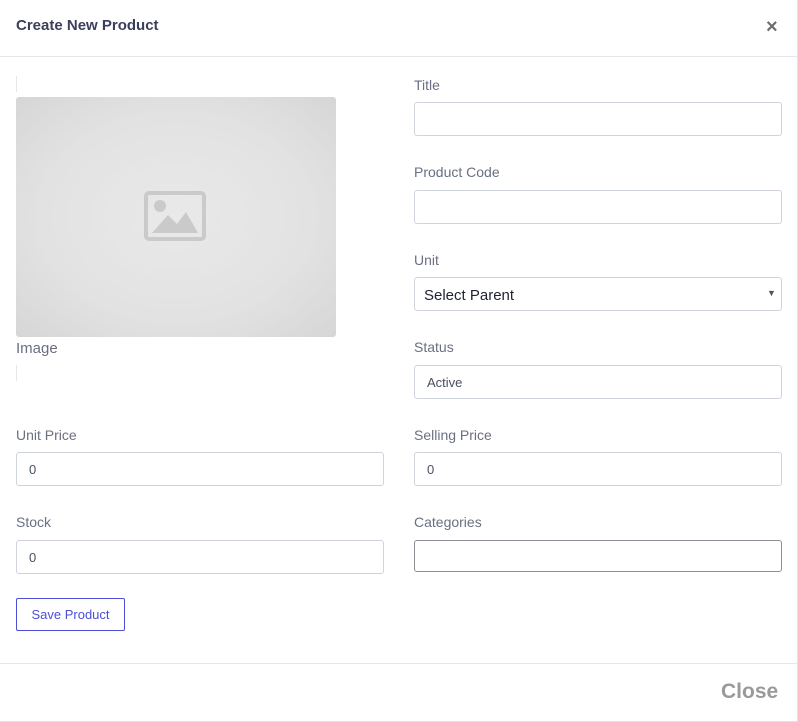  Describe the element at coordinates (598, 294) in the screenshot. I see `unit-select: Select Parent ▼` at that location.